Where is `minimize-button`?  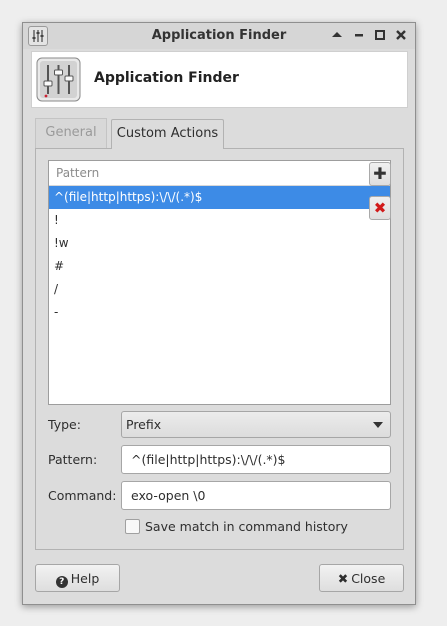 minimize-button is located at coordinates (359, 35).